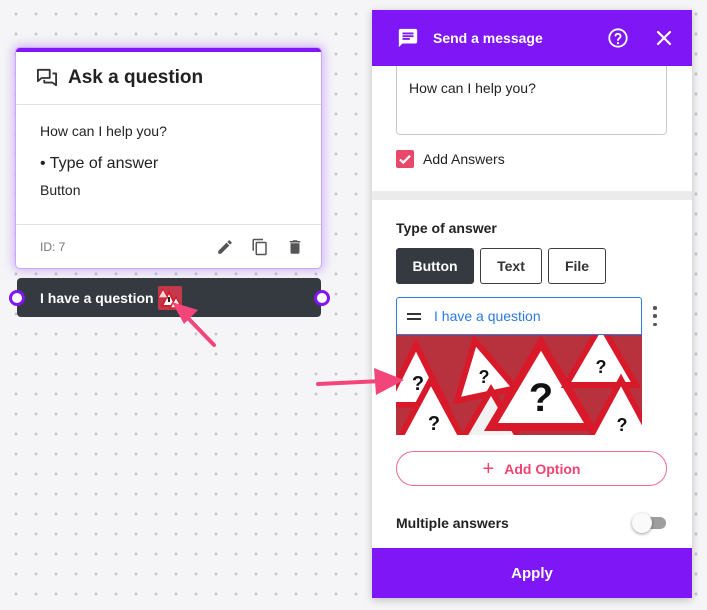 The height and width of the screenshot is (610, 707). Describe the element at coordinates (452, 523) in the screenshot. I see `multiple-answers-label: Multiple answers` at that location.